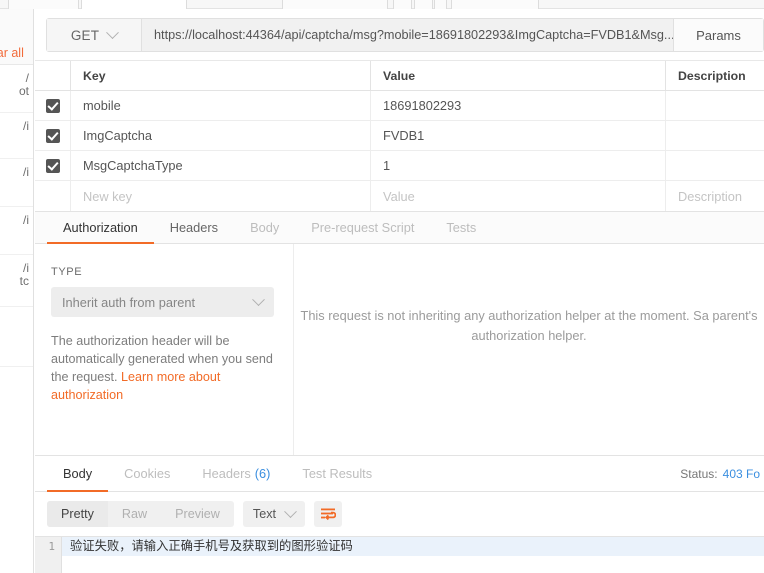  Describe the element at coordinates (722, 473) in the screenshot. I see `status-badge: Status: 403 Fo` at that location.